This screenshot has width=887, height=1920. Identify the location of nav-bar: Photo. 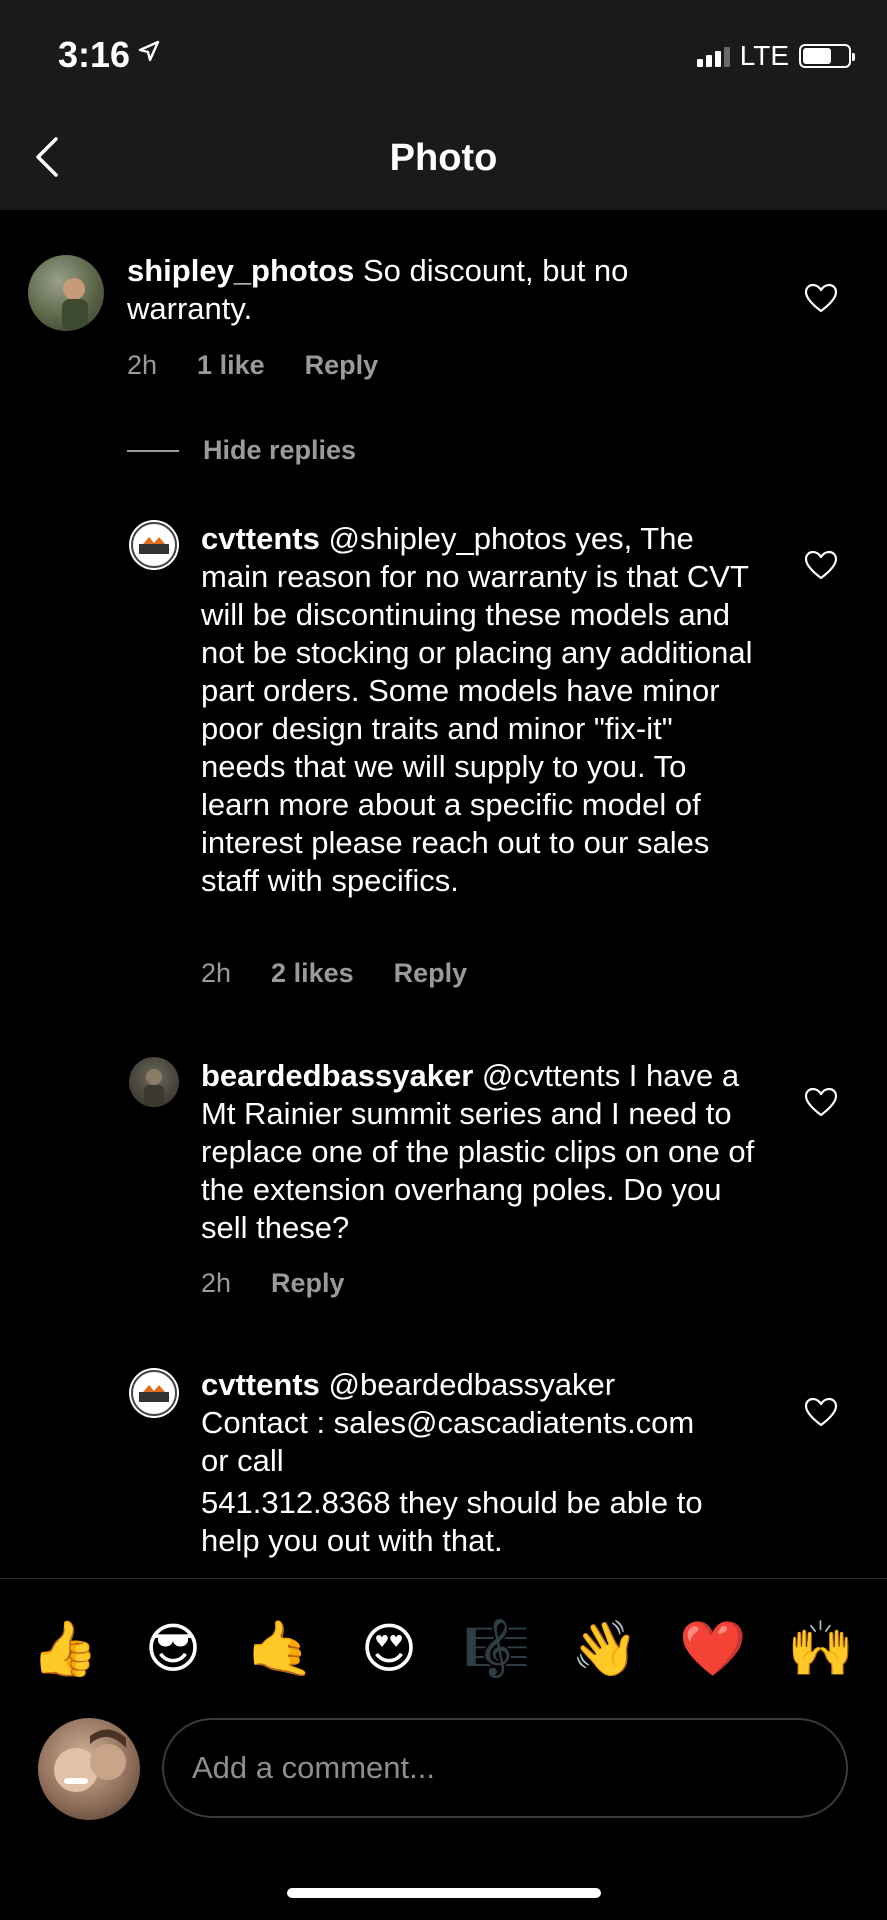
(443, 157).